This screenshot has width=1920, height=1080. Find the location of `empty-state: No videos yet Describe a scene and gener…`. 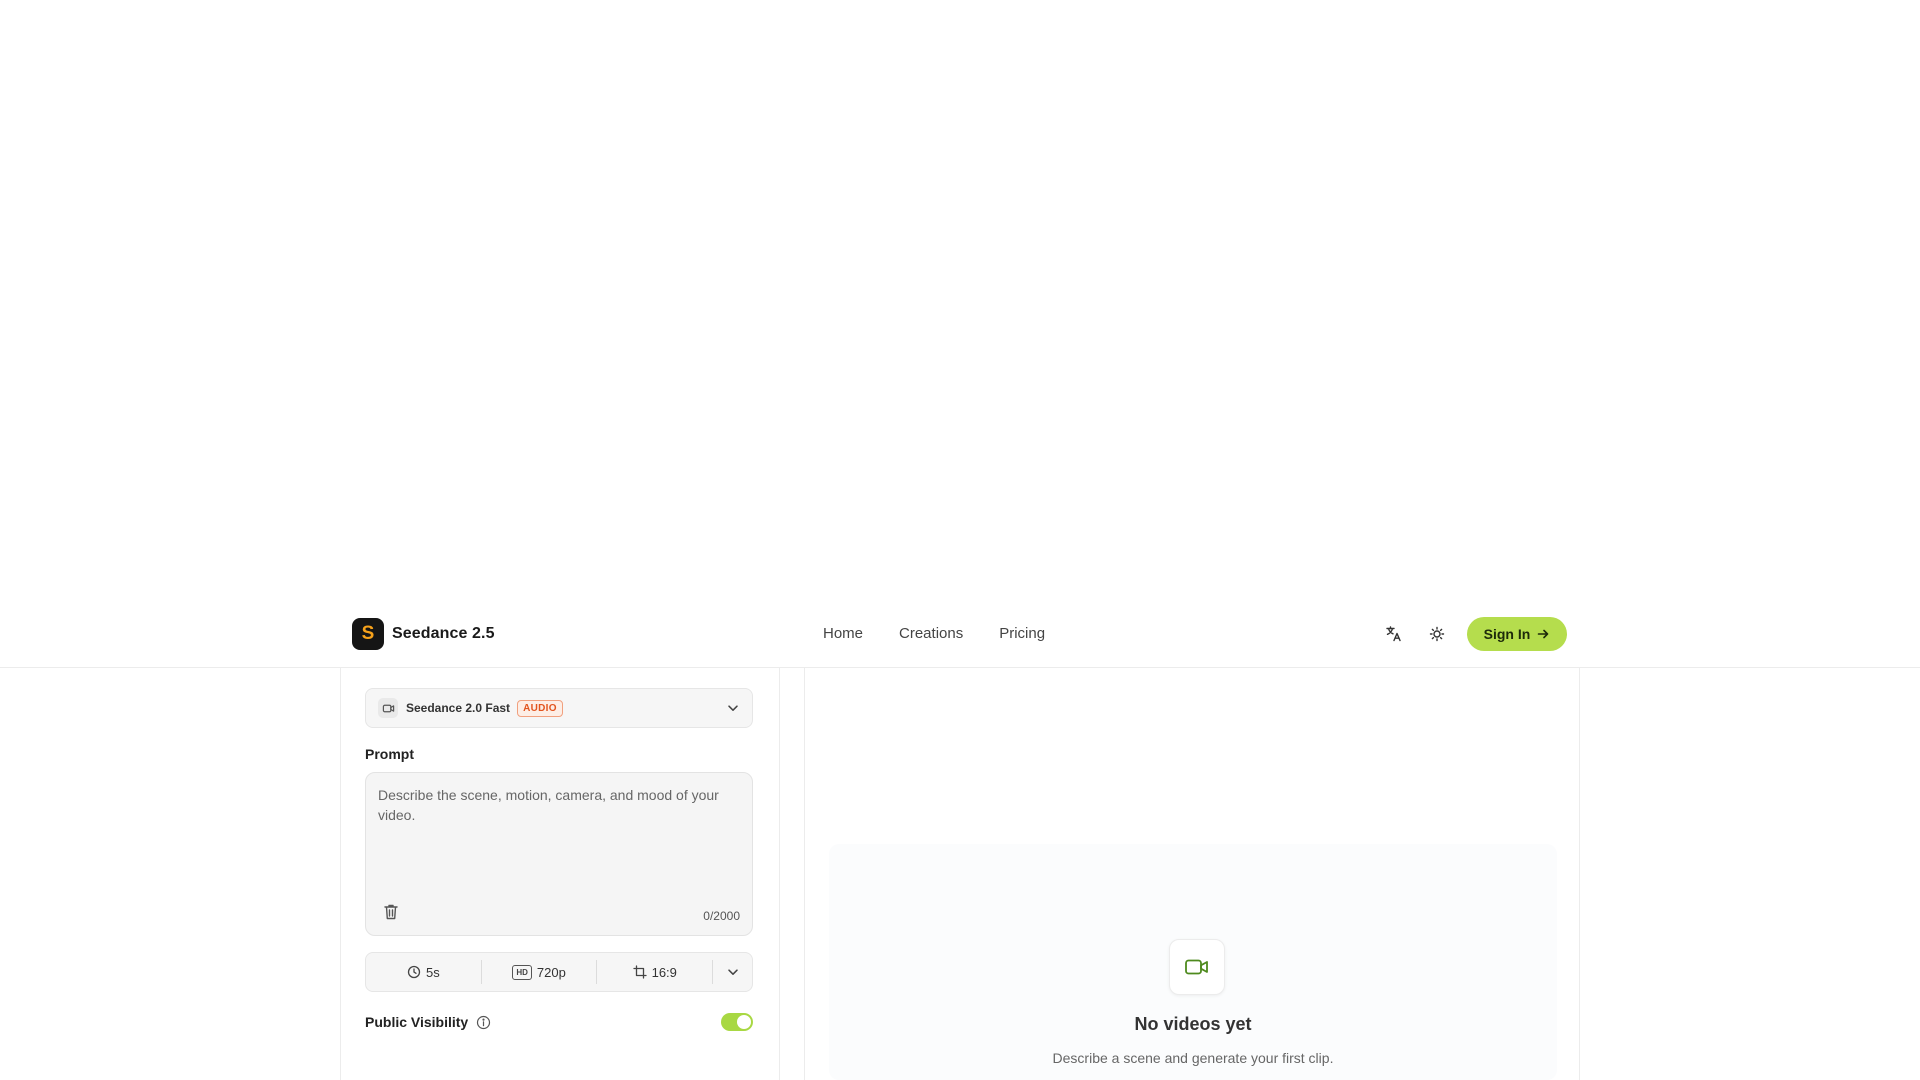

empty-state: No videos yet Describe a scene and gener… is located at coordinates (1193, 962).